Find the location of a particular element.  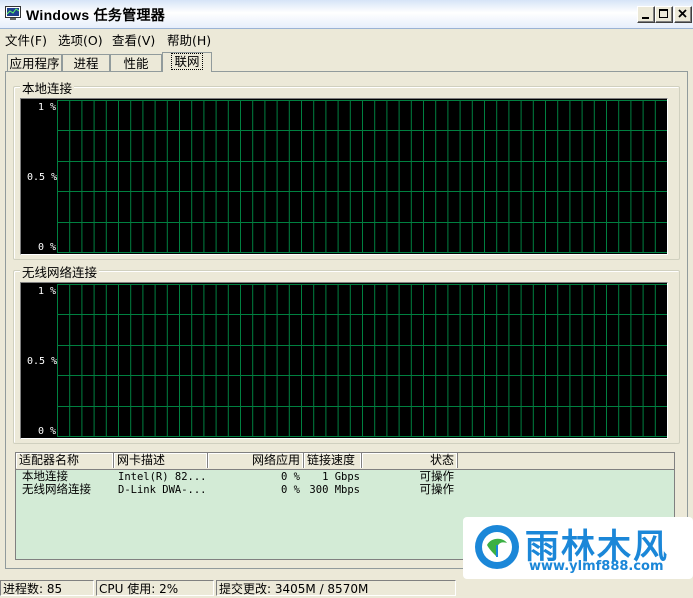

column-header-state: 状态 is located at coordinates (410, 460).